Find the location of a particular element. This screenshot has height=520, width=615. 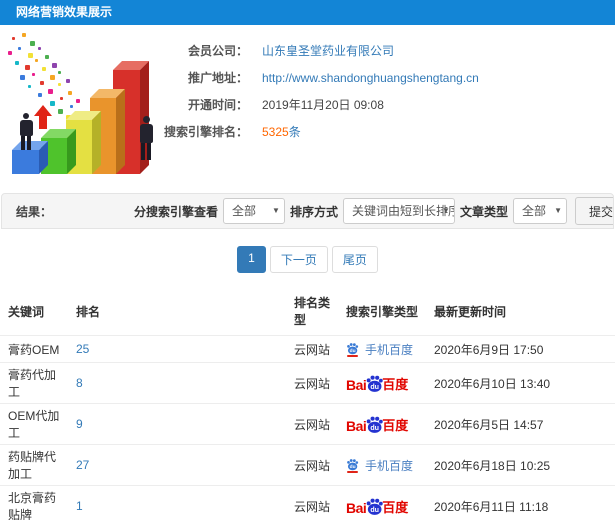

article-type-value: 全部 is located at coordinates (533, 211).